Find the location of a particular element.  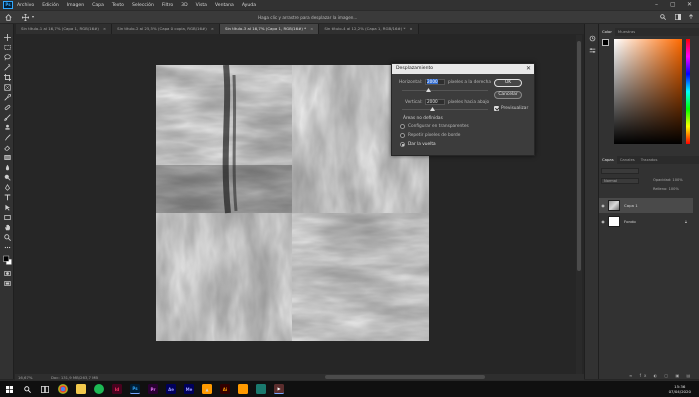

properties-panel-icon is located at coordinates (592, 50).